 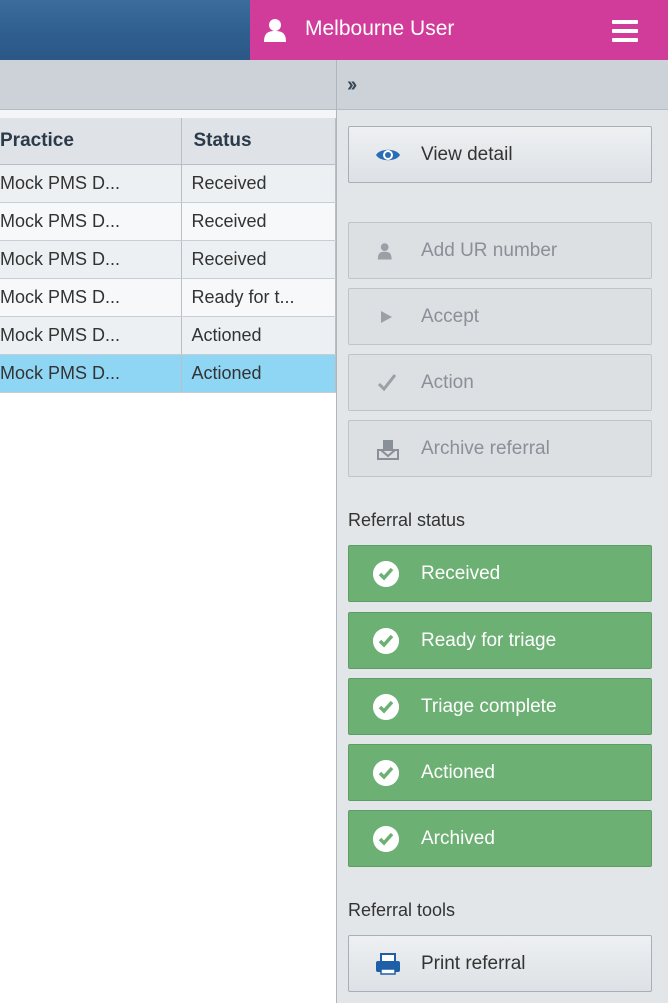 What do you see at coordinates (388, 155) in the screenshot?
I see `eye-icon` at bounding box center [388, 155].